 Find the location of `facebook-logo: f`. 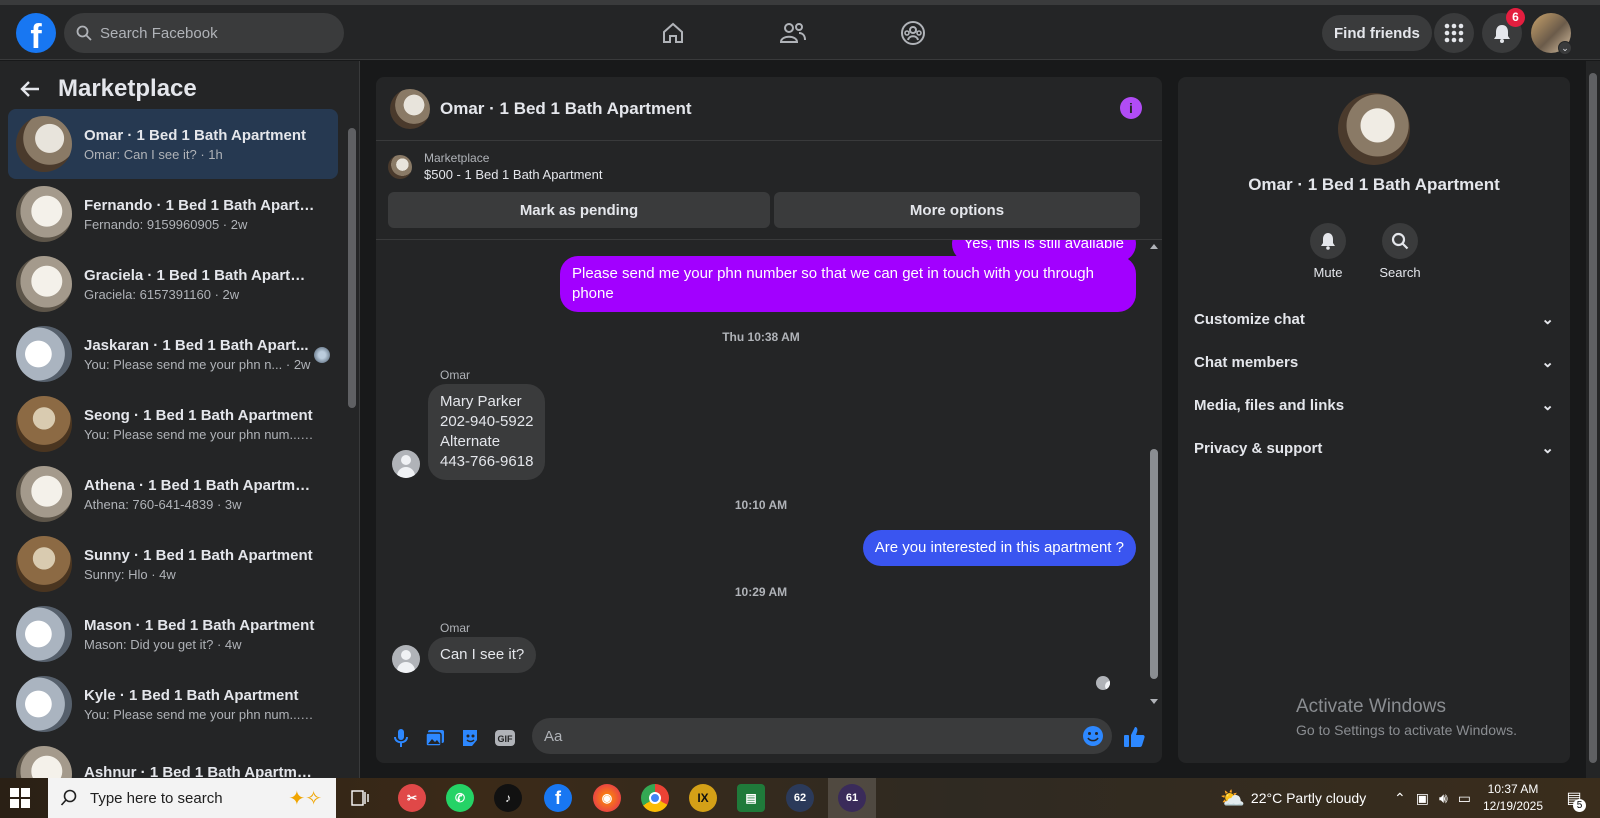

facebook-logo: f is located at coordinates (36, 33).